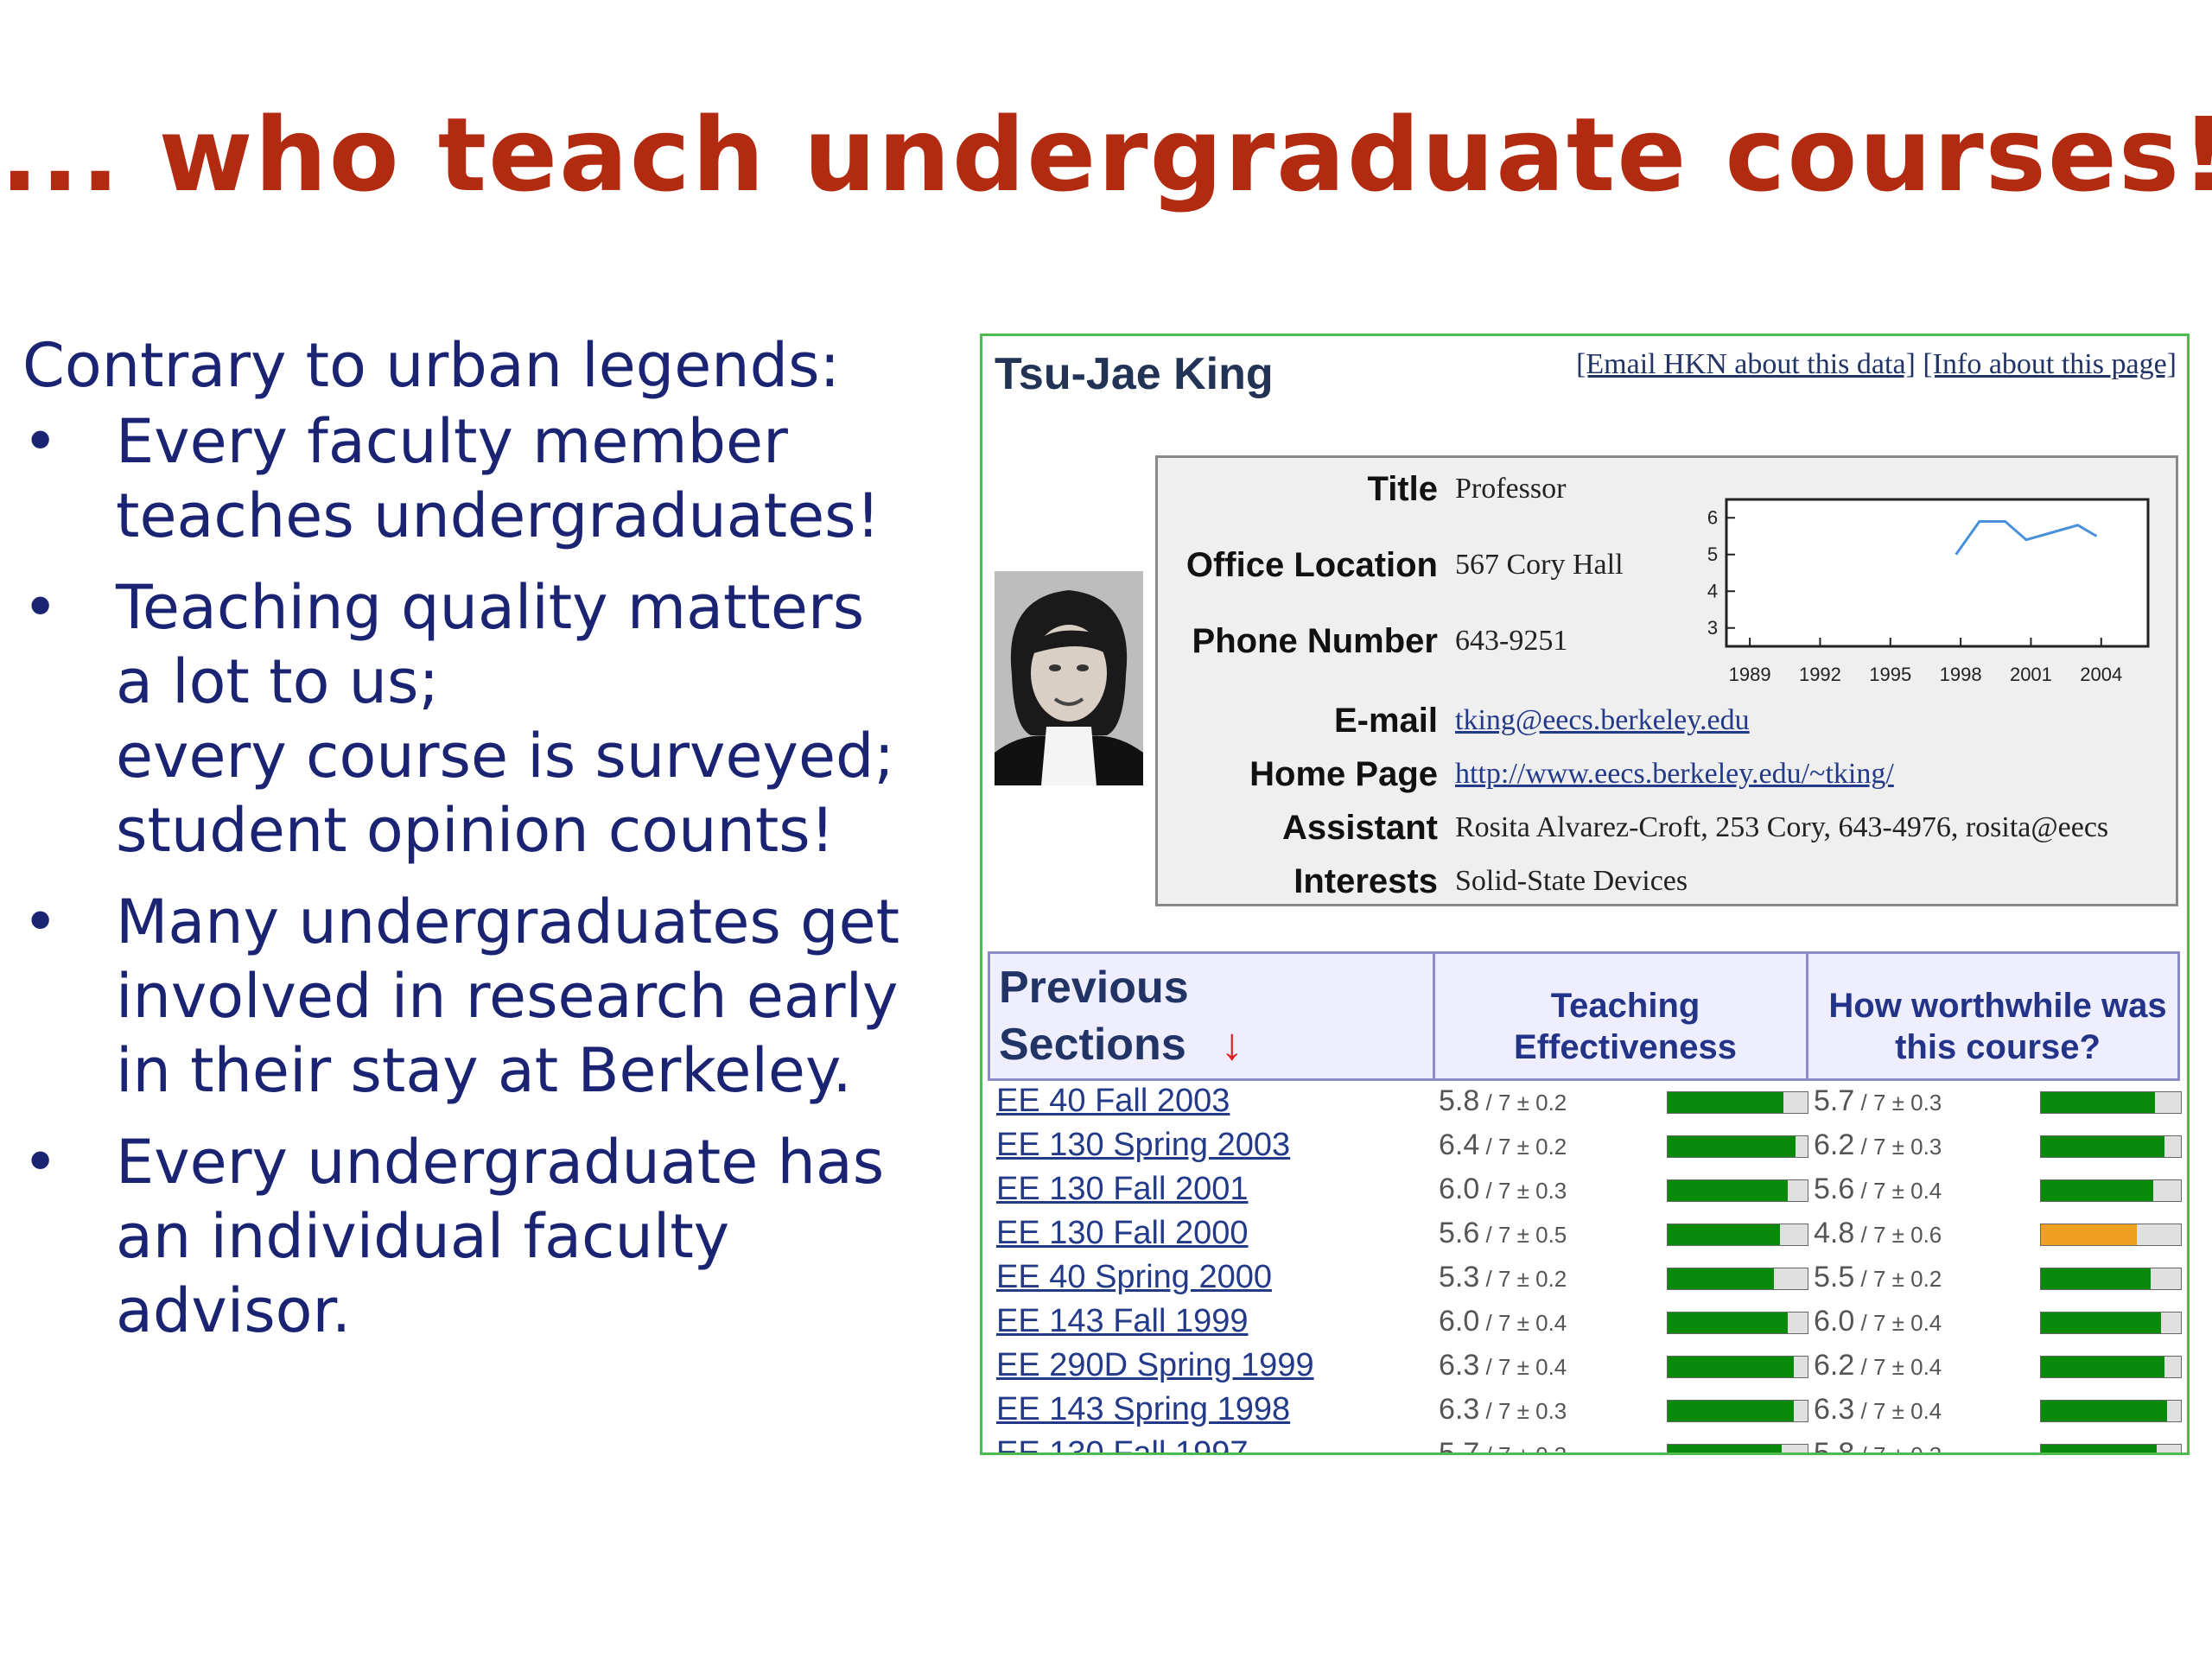  Describe the element at coordinates (1835, 1100) in the screenshot. I see `ww-value: 5.7` at that location.